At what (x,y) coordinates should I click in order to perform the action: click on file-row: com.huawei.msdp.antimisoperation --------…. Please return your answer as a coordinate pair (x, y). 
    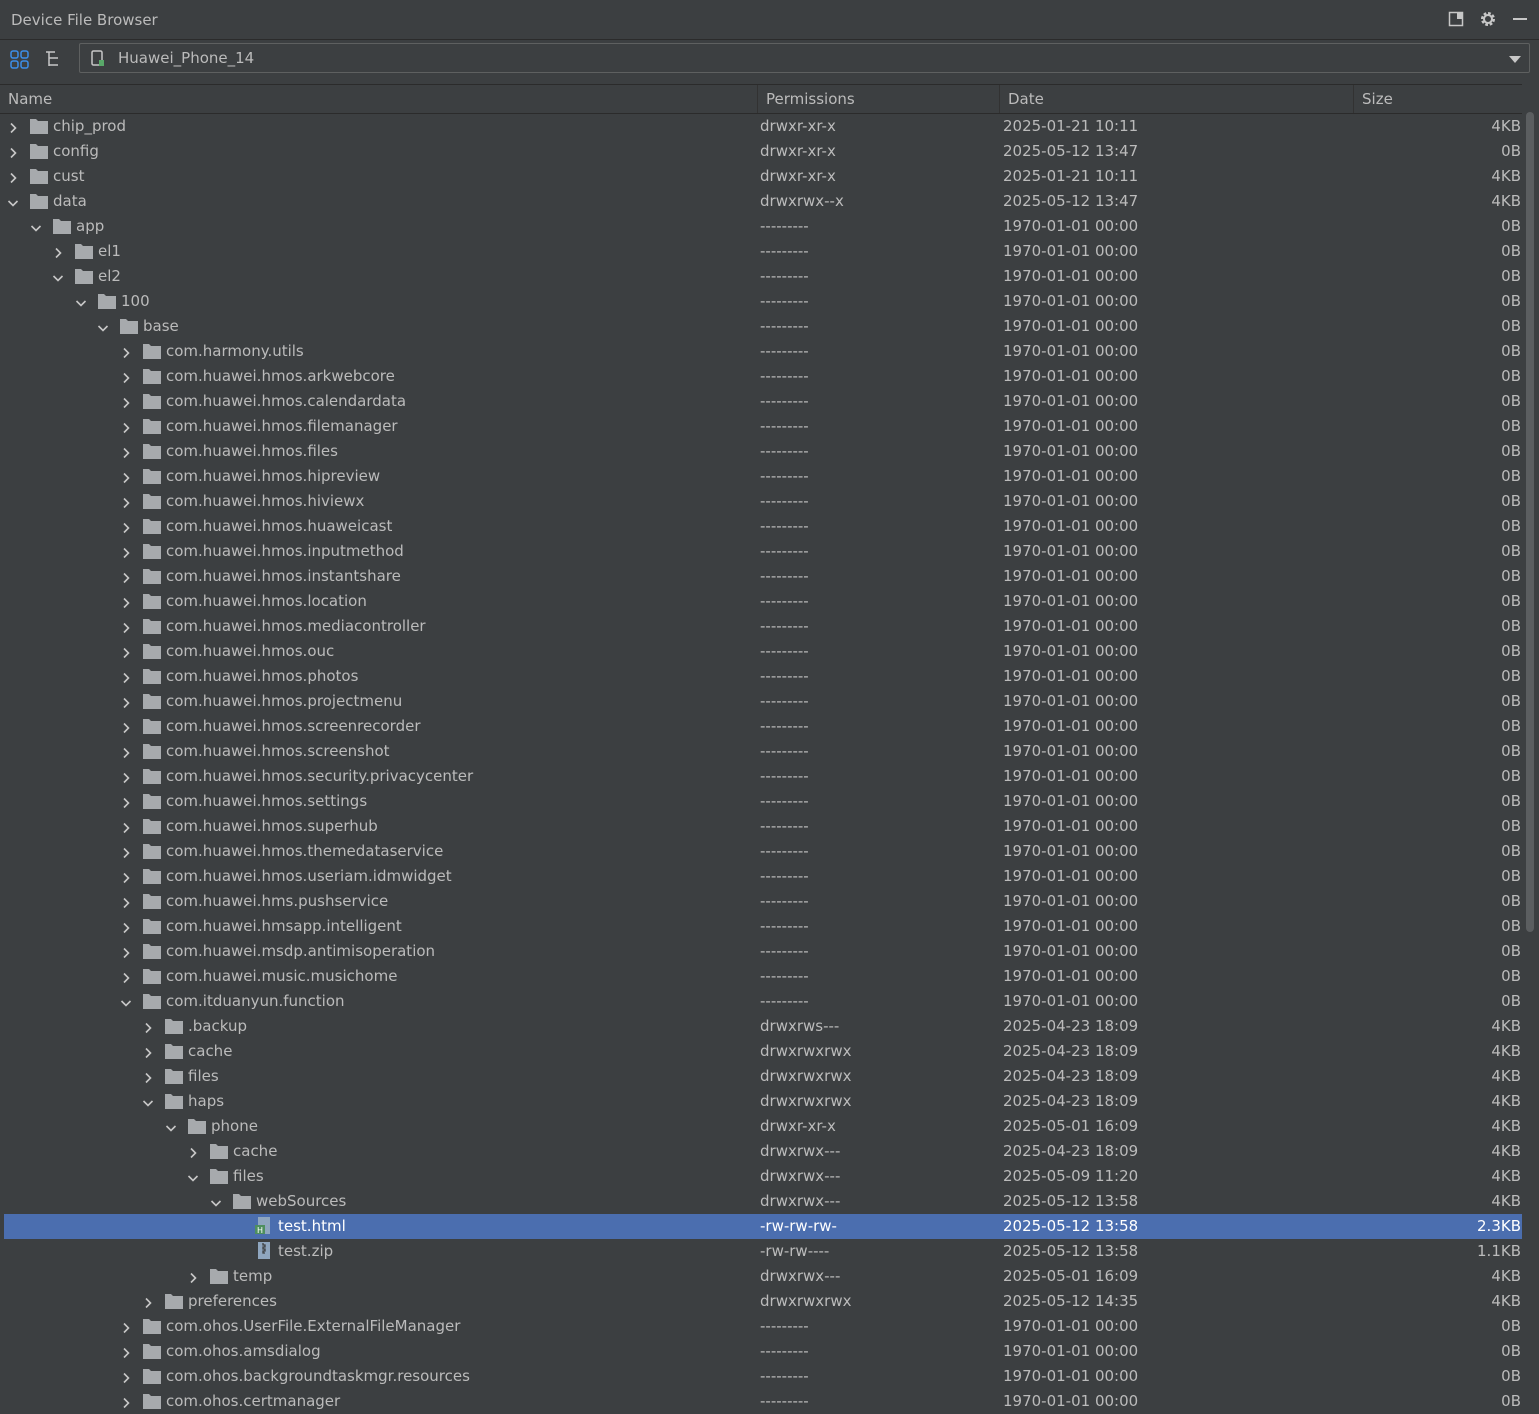
    Looking at the image, I should click on (763, 951).